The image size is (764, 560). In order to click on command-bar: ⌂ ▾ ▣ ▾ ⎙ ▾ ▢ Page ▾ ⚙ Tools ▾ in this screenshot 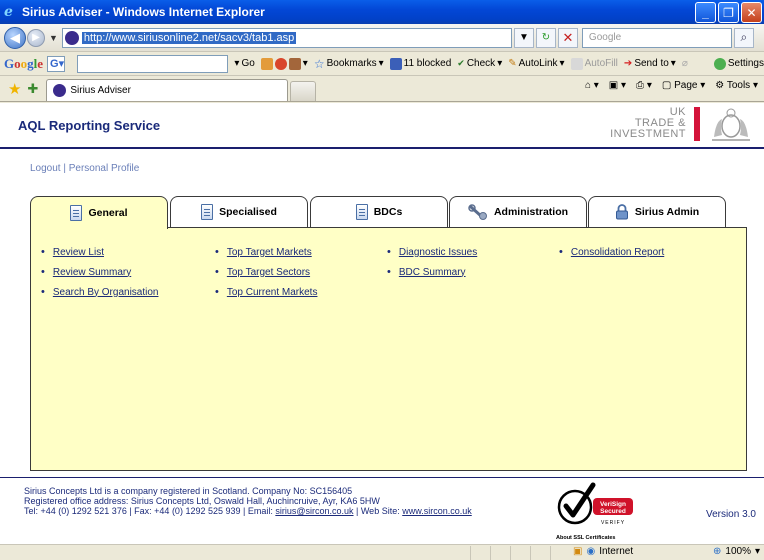, I will do `click(671, 85)`.